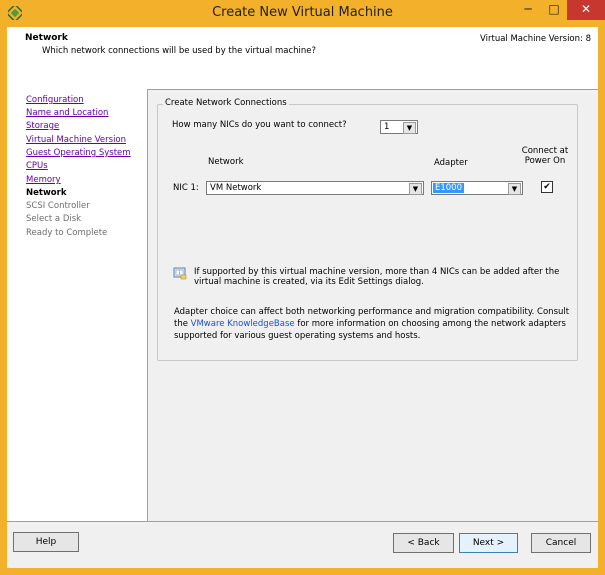 This screenshot has width=605, height=575. I want to click on nav-step-name-and-location: Name and Location, so click(67, 113).